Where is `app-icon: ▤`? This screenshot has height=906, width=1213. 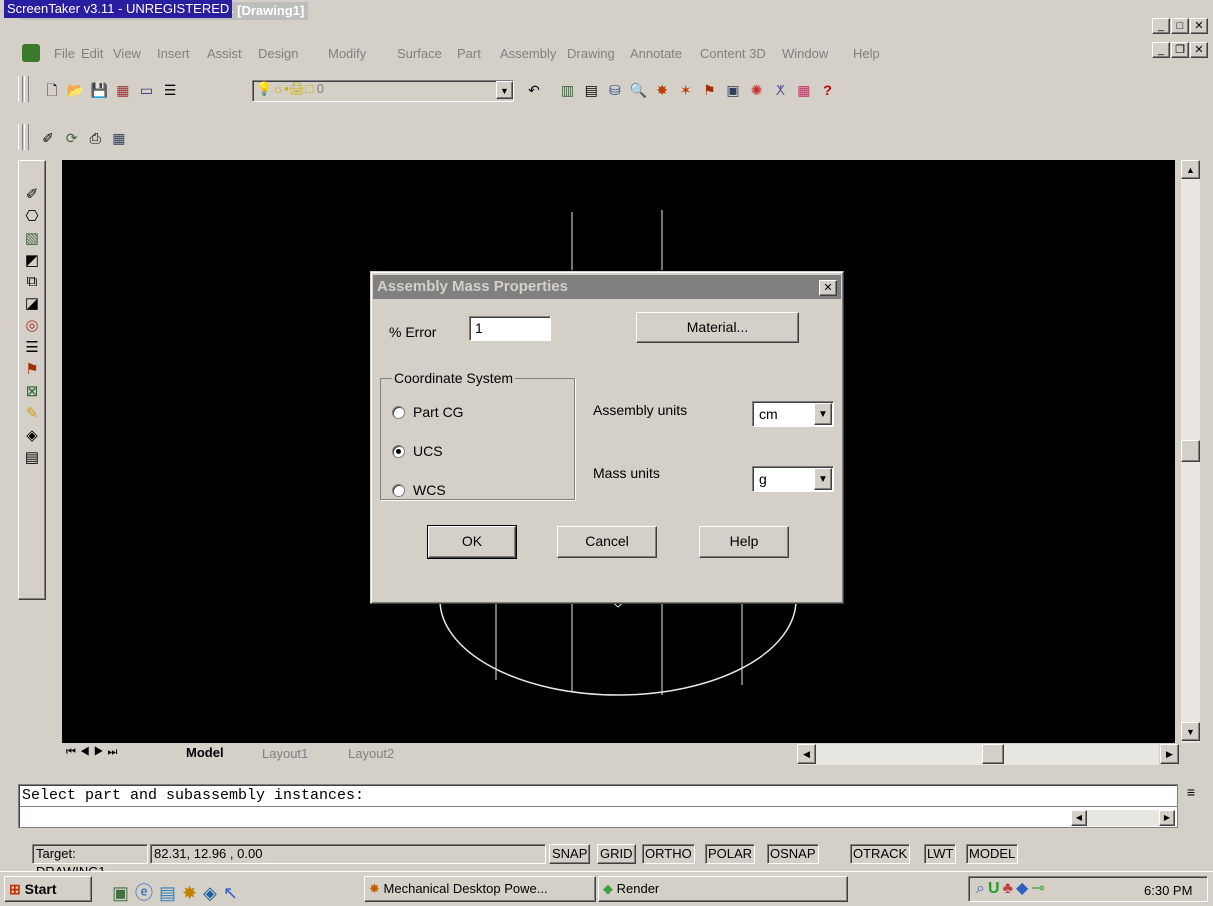 app-icon: ▤ is located at coordinates (170, 893).